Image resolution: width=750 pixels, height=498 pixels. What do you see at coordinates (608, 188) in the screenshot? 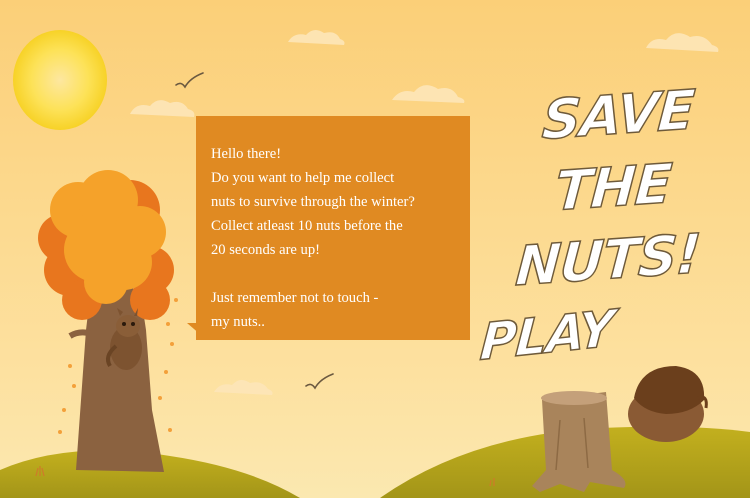
I see `game-title: SAVE THE NUTS!` at bounding box center [608, 188].